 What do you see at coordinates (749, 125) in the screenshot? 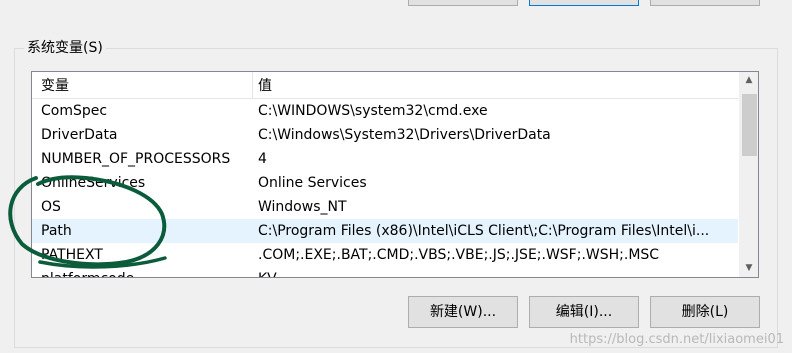
I see `scrollbar-thumb` at bounding box center [749, 125].